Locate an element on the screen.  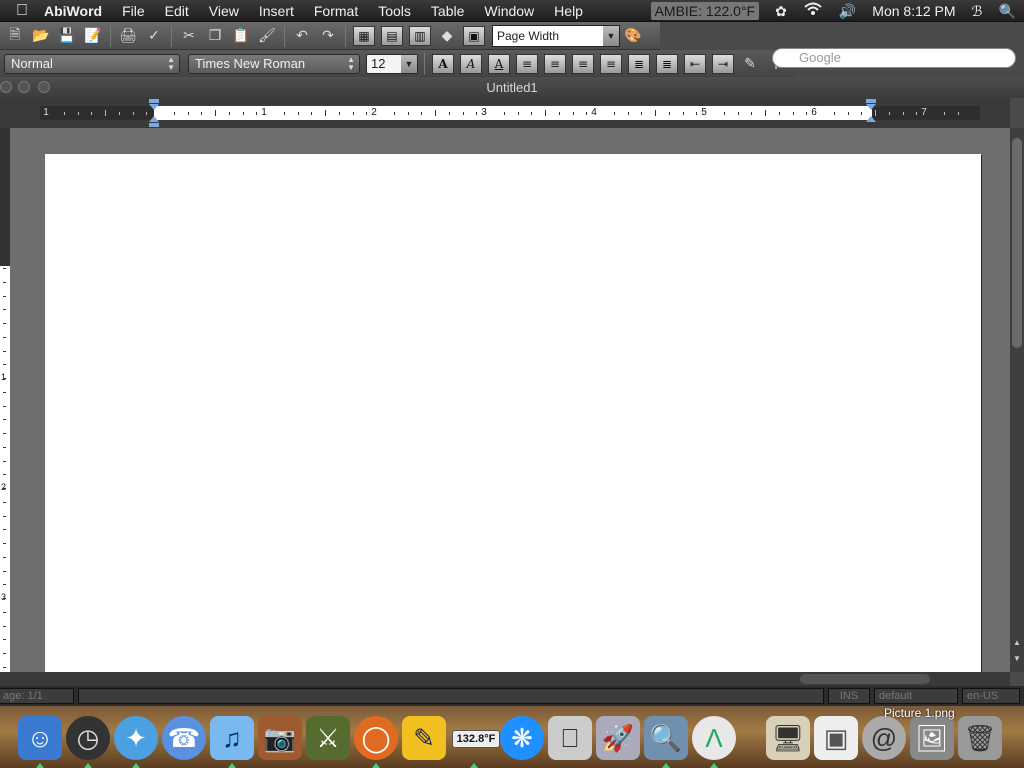
horizontal-scrollbar is located at coordinates (505, 679).